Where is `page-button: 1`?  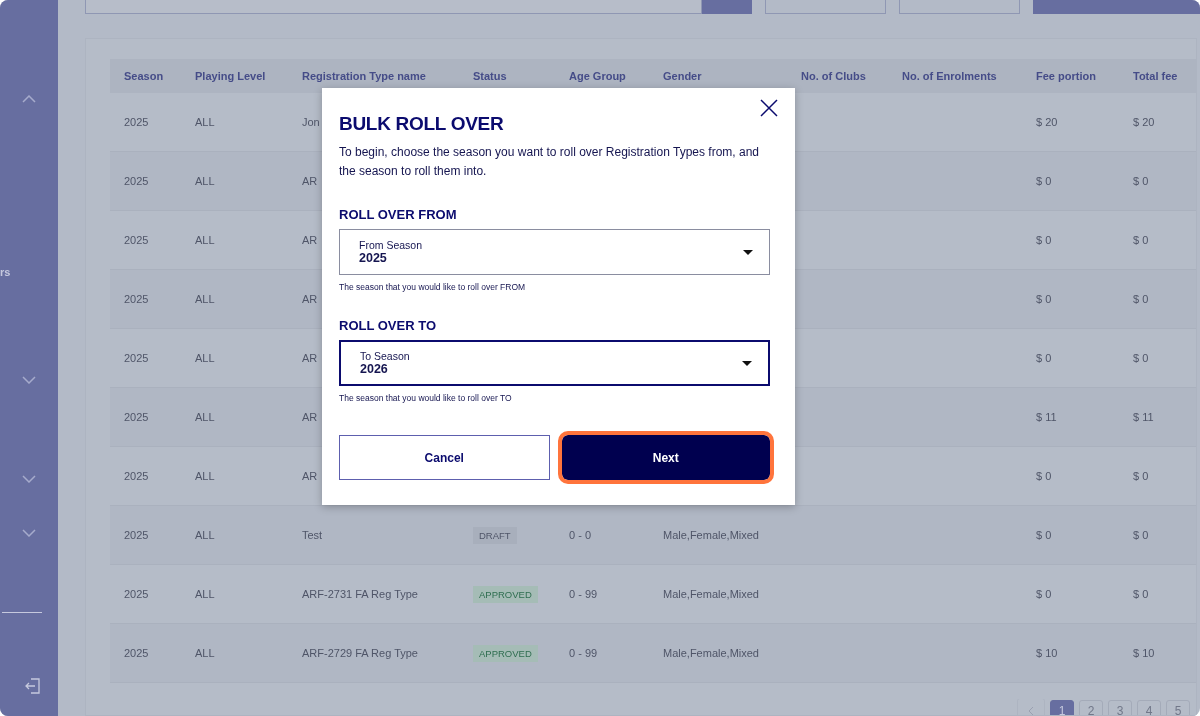
page-button: 1 is located at coordinates (1062, 707).